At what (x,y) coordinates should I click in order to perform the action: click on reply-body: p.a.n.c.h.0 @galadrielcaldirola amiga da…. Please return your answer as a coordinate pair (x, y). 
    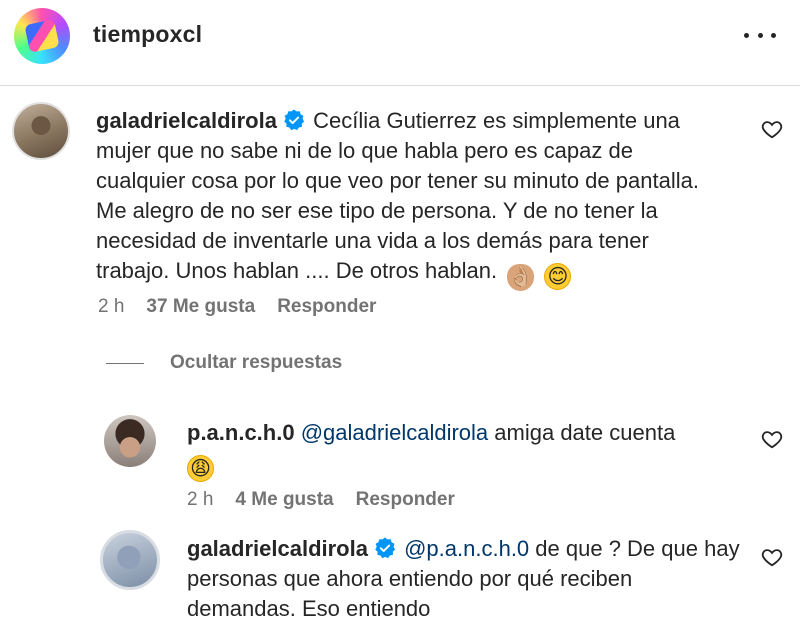
    Looking at the image, I should click on (467, 450).